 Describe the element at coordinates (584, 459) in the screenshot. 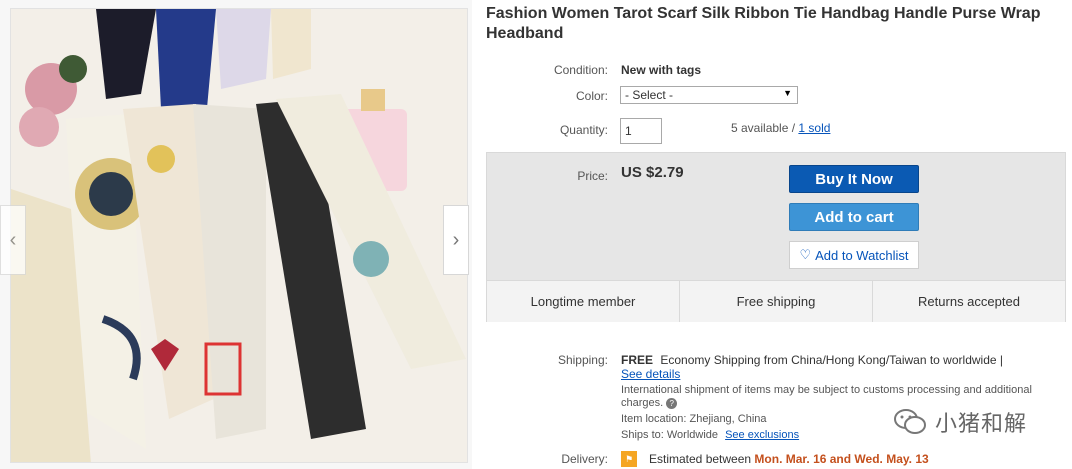

I see `delivery-label: Delivery:` at that location.